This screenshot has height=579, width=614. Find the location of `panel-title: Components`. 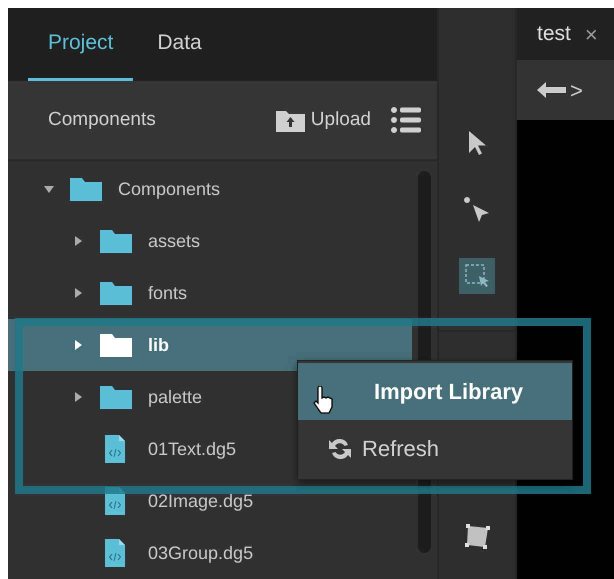

panel-title: Components is located at coordinates (102, 120).